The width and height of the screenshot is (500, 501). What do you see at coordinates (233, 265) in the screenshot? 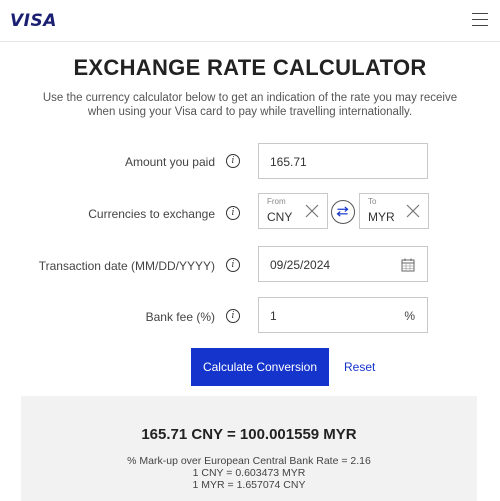
I see `date-info-icon: i` at bounding box center [233, 265].